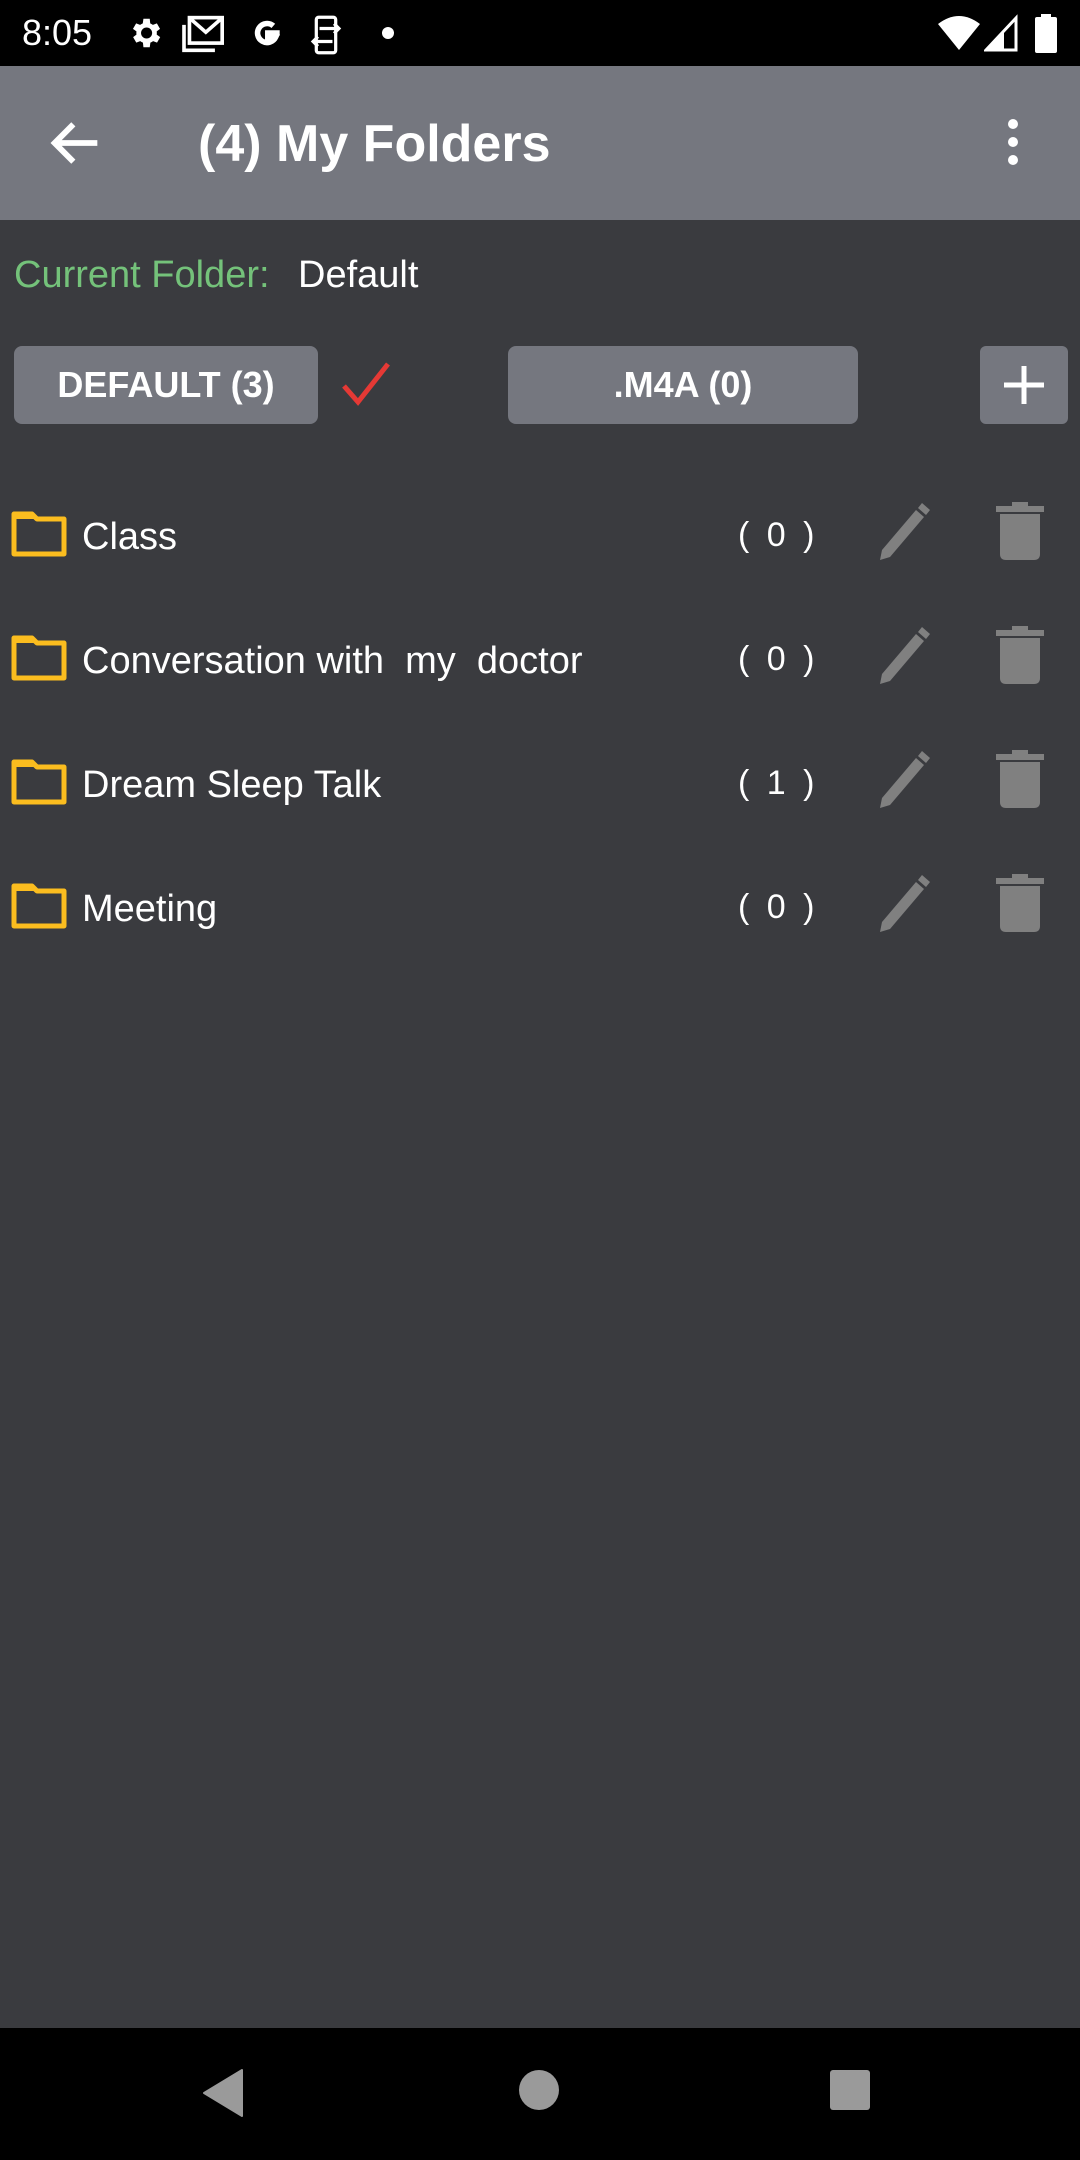 The height and width of the screenshot is (2160, 1080). Describe the element at coordinates (540, 33) in the screenshot. I see `status-bar: 8:05` at that location.